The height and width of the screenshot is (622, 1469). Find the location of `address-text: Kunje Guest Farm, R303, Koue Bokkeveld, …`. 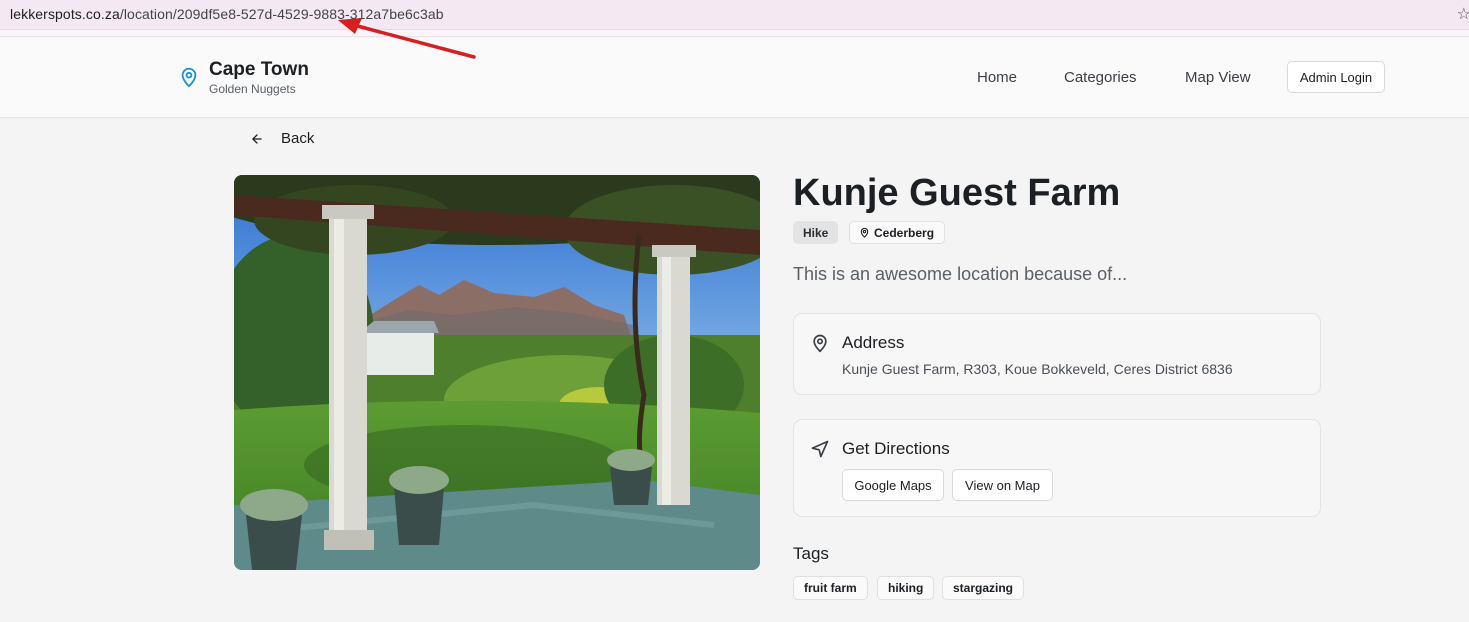

address-text: Kunje Guest Farm, R303, Koue Bokkeveld, … is located at coordinates (1037, 369).